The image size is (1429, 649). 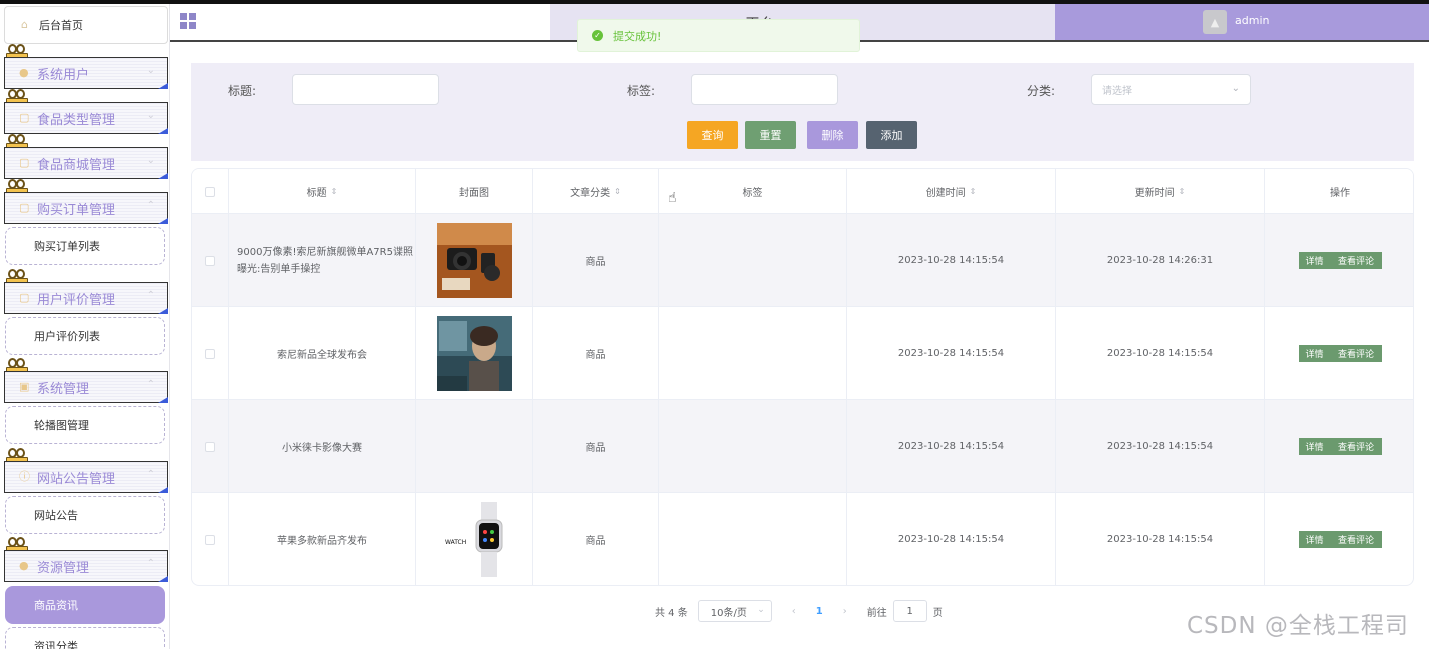 I want to click on column-header-created: 创建时间 ⇕, so click(x=951, y=191).